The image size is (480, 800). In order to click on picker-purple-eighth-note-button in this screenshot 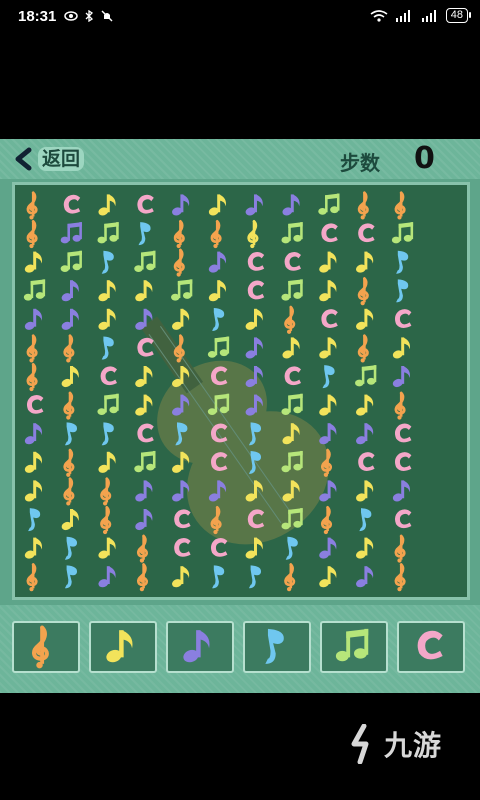, I will do `click(200, 647)`.